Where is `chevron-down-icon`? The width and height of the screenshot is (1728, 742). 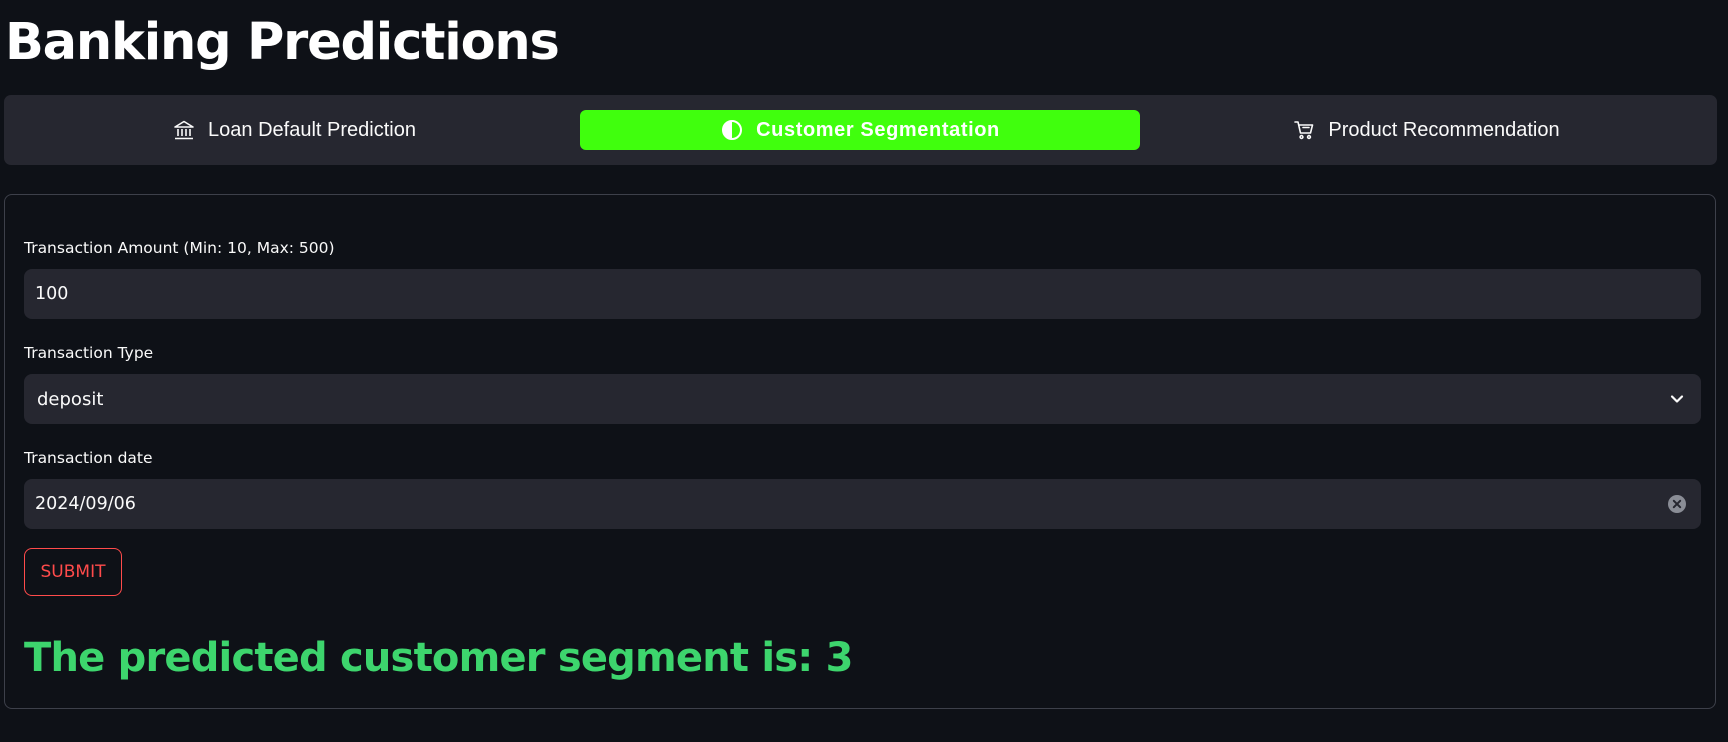
chevron-down-icon is located at coordinates (1677, 399).